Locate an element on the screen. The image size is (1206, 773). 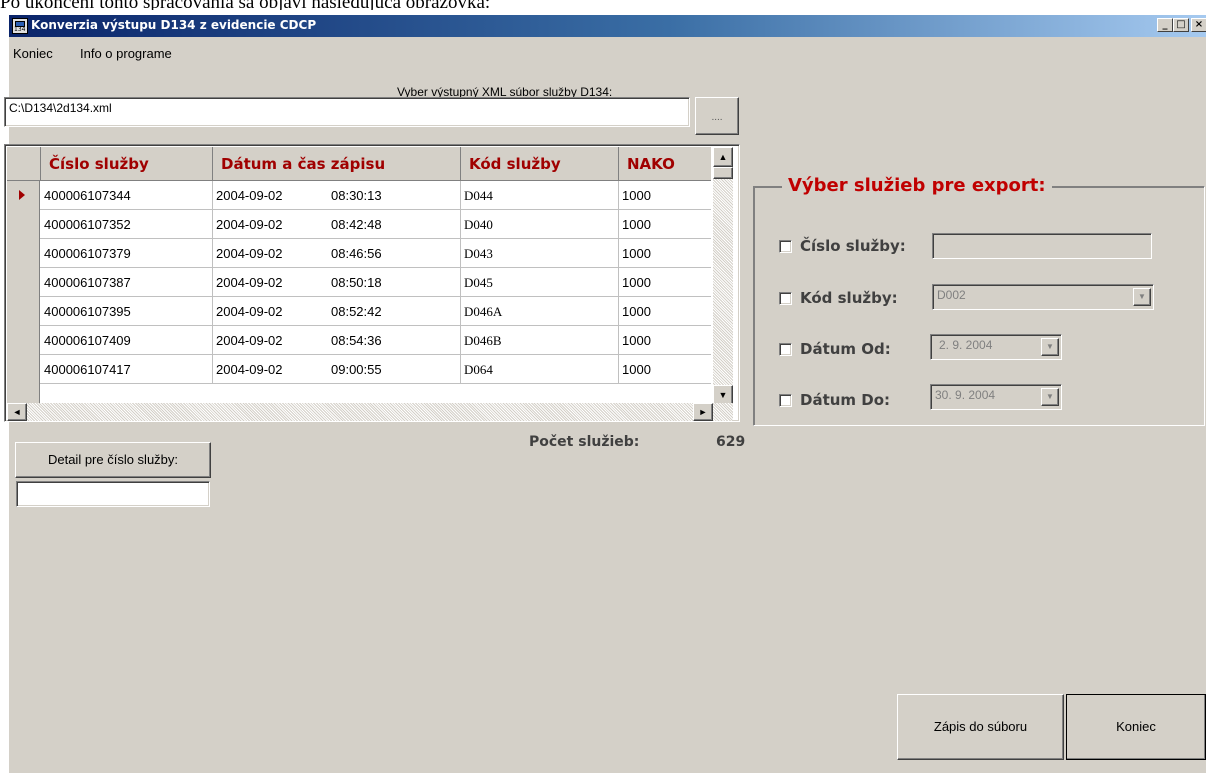
close-button: × is located at coordinates (1198, 25).